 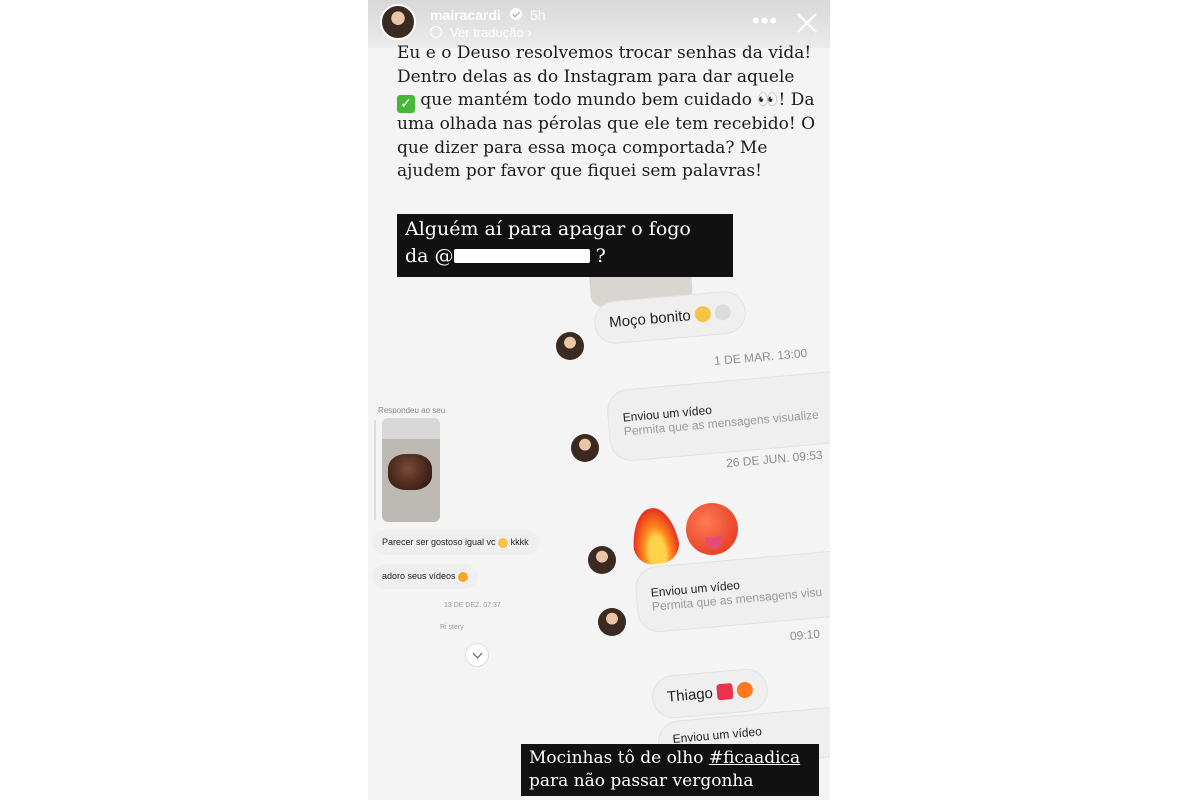 What do you see at coordinates (712, 529) in the screenshot?
I see `hot-face-emoji-icon` at bounding box center [712, 529].